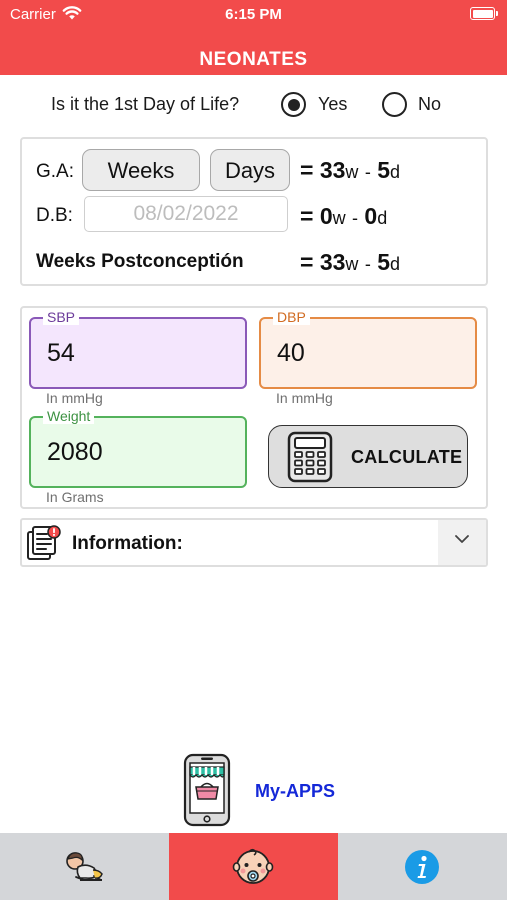  I want to click on db-result: = 0w - 0d, so click(344, 216).